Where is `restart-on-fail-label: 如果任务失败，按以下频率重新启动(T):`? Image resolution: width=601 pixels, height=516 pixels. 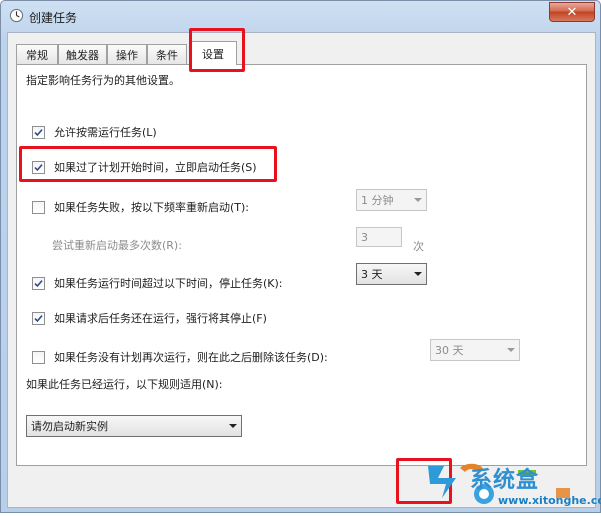
restart-on-fail-label: 如果任务失败，按以下频率重新启动(T): is located at coordinates (152, 207).